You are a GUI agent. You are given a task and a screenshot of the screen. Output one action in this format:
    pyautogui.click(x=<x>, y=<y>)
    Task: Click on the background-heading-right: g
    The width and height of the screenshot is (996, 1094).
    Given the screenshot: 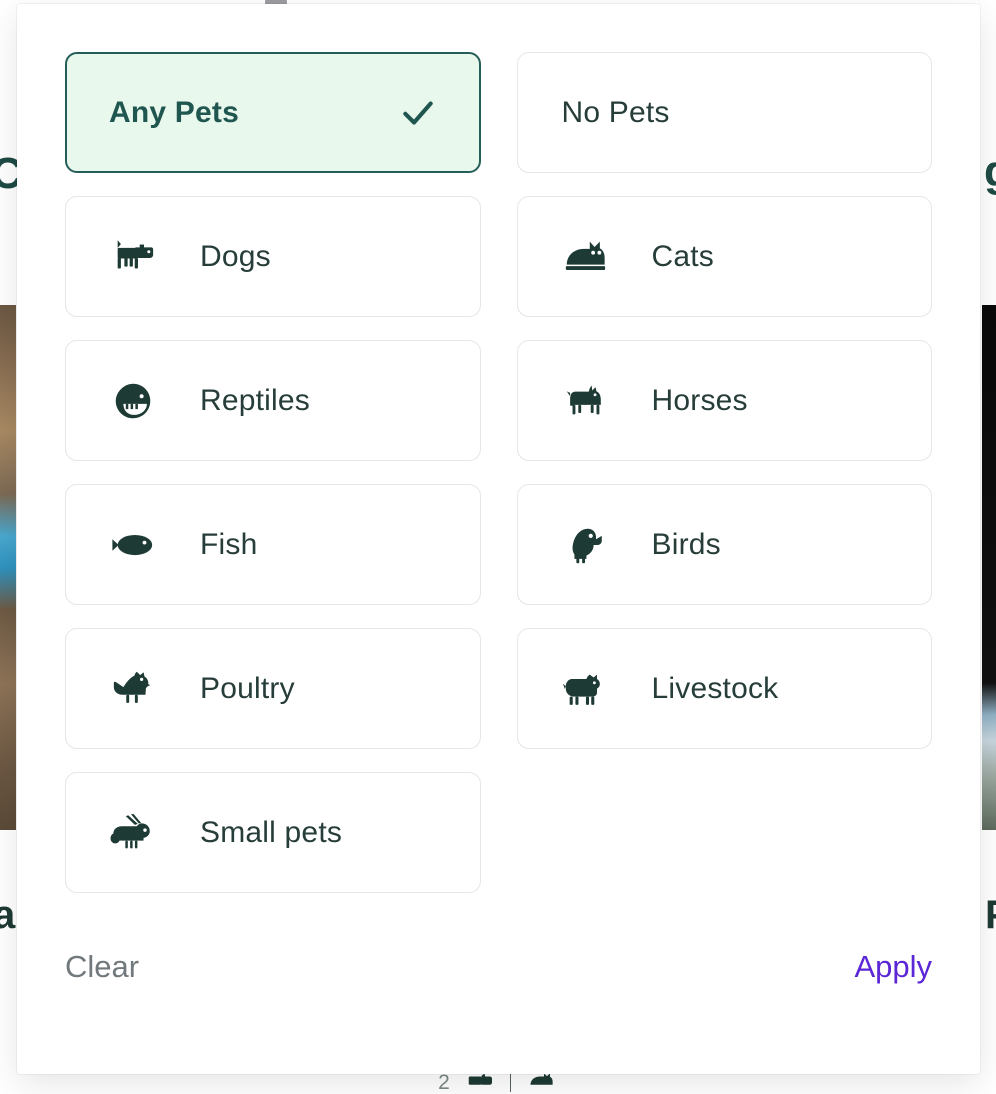 What is the action you would take?
    pyautogui.click(x=990, y=172)
    